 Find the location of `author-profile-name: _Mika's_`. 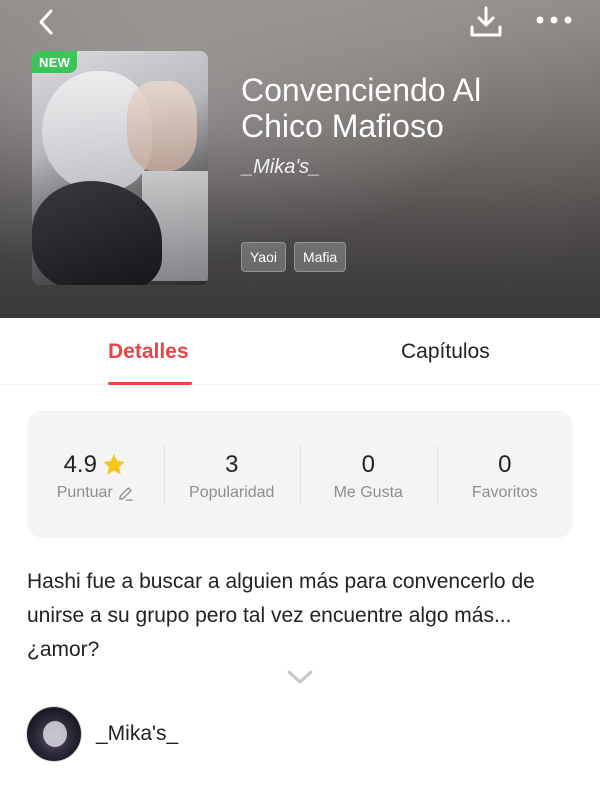

author-profile-name: _Mika's_ is located at coordinates (137, 734).